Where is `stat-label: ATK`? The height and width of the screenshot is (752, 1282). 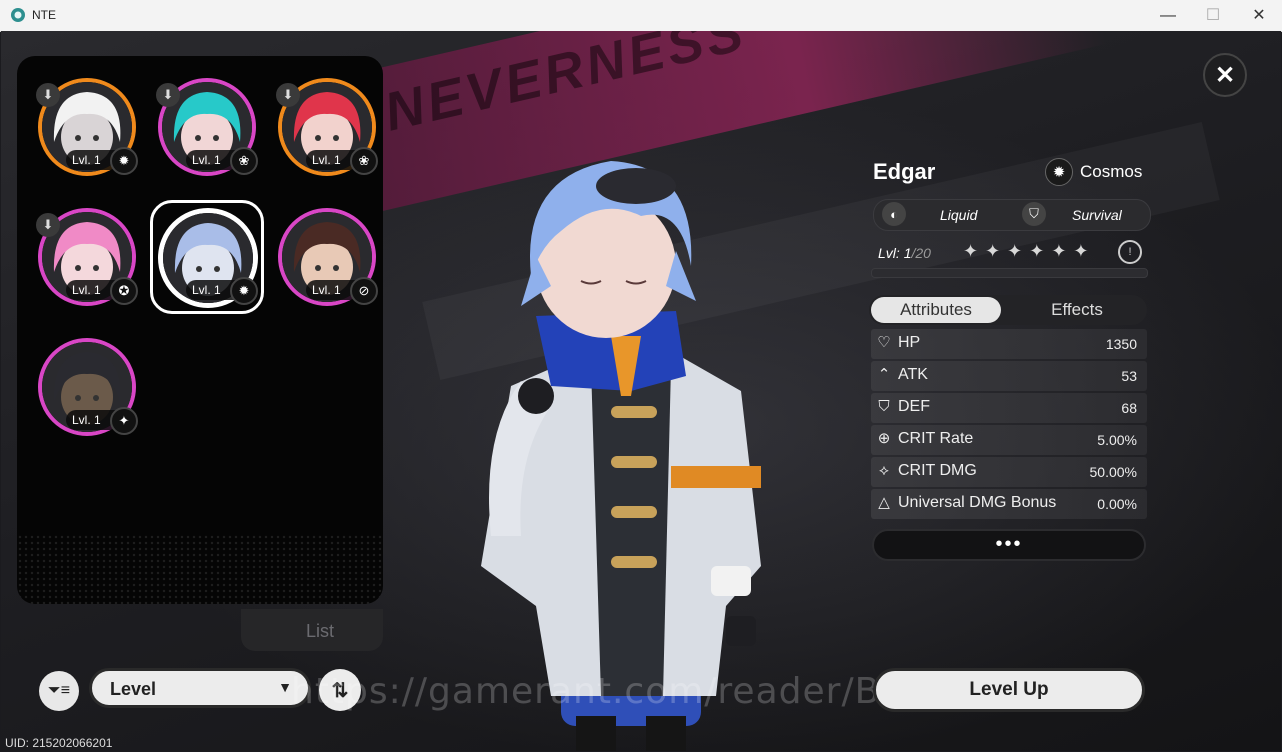 stat-label: ATK is located at coordinates (913, 374).